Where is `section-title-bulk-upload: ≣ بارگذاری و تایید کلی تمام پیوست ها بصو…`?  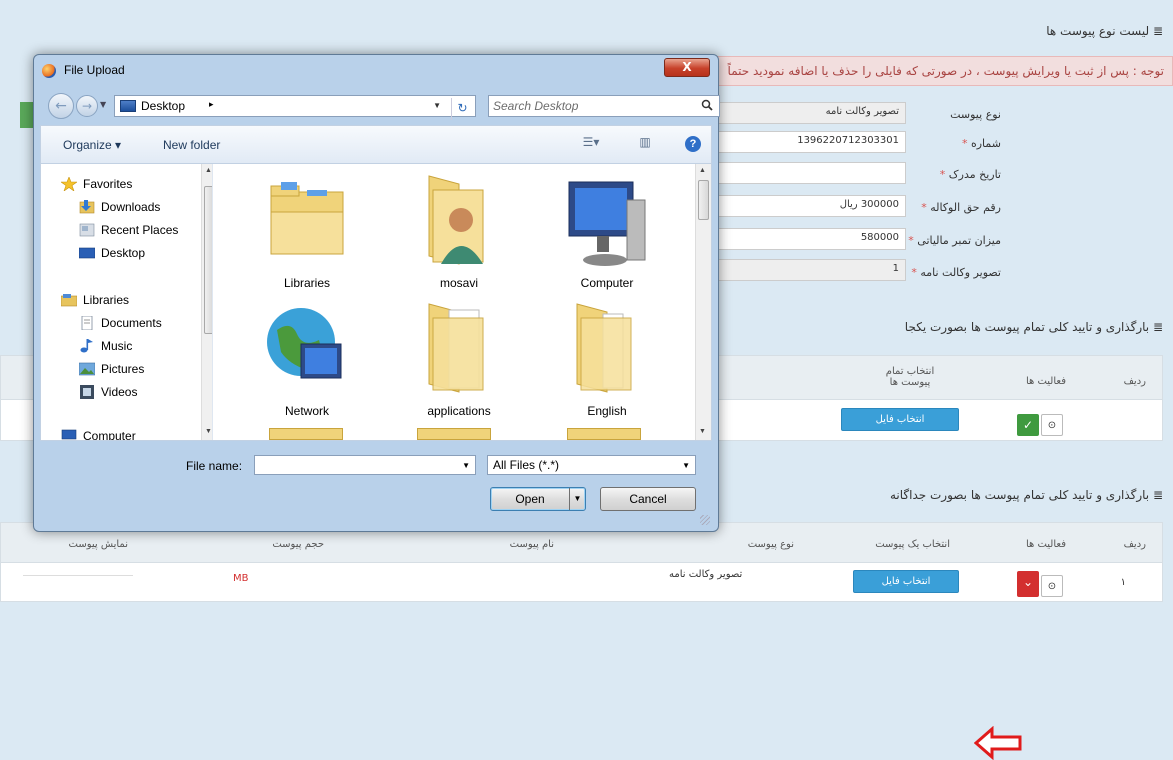 section-title-bulk-upload: ≣ بارگذاری و تایید کلی تمام پیوست ها بصو… is located at coordinates (1033, 327).